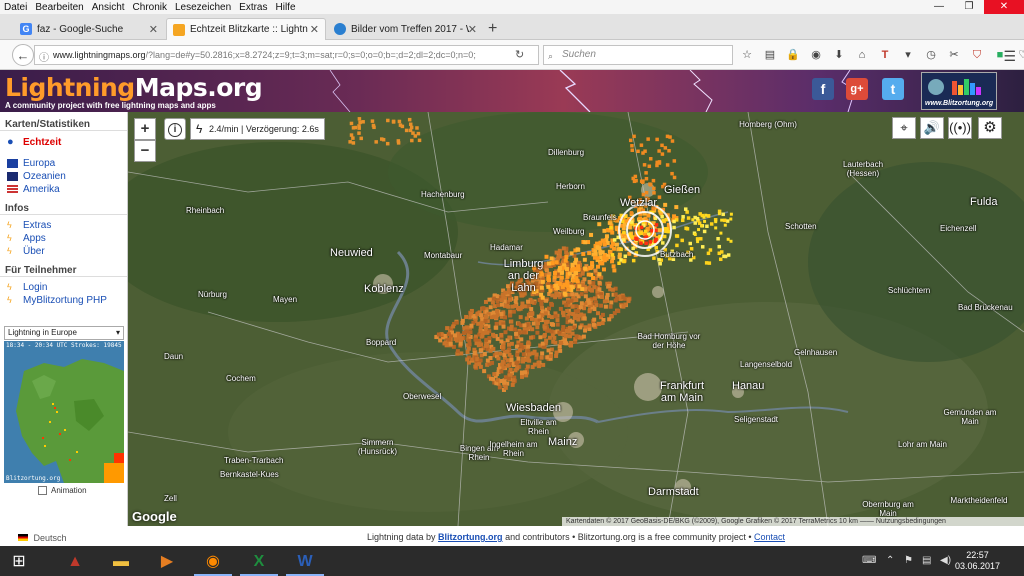 This screenshot has height=576, width=1024. I want to click on google-plus-icon: g+, so click(857, 89).